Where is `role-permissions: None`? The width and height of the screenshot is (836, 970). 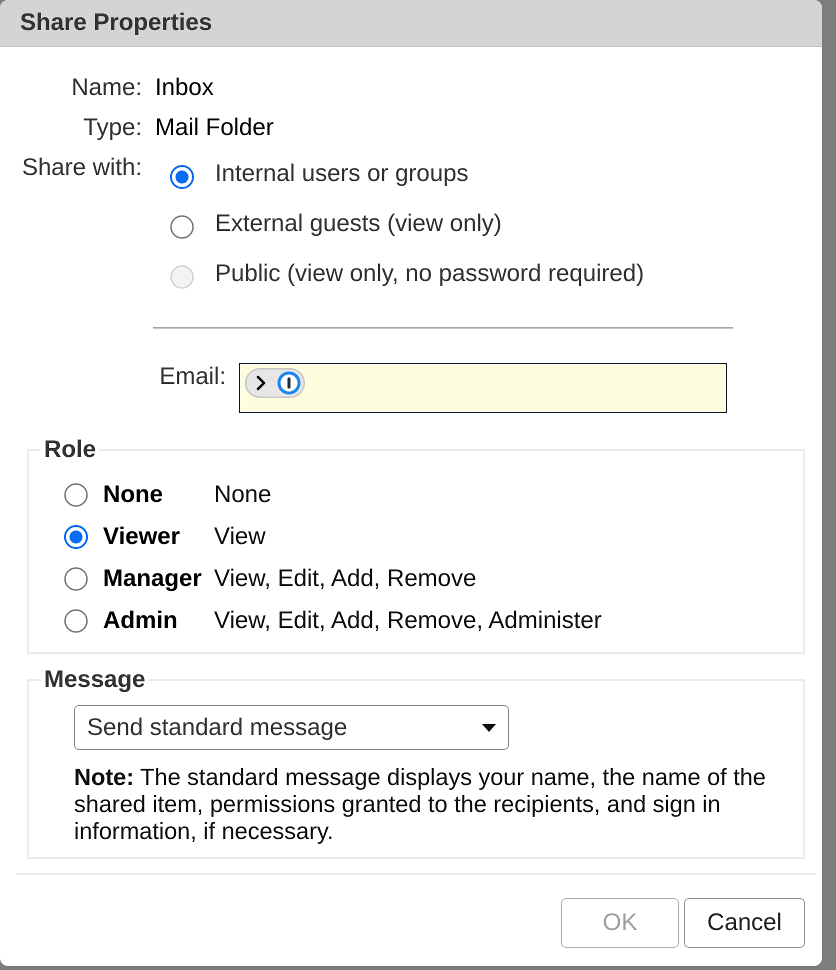
role-permissions: None is located at coordinates (243, 495).